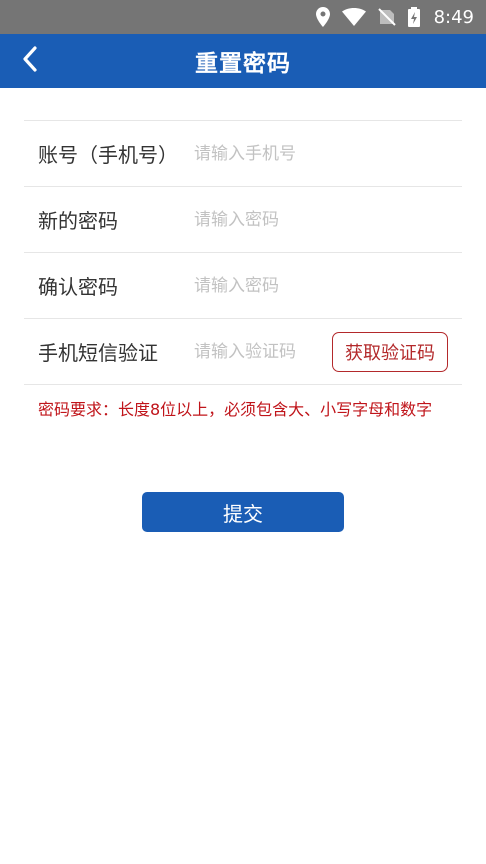 The height and width of the screenshot is (864, 486). Describe the element at coordinates (453, 17) in the screenshot. I see `status-time: 8:49` at that location.